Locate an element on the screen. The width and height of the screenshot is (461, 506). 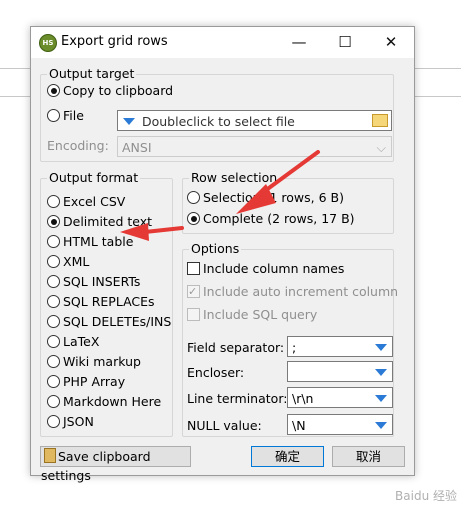
encloser-label: Encloser: is located at coordinates (216, 372).